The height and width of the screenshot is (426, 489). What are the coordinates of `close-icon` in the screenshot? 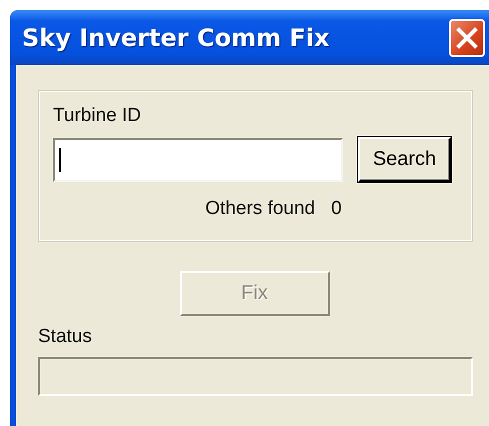 It's located at (467, 37).